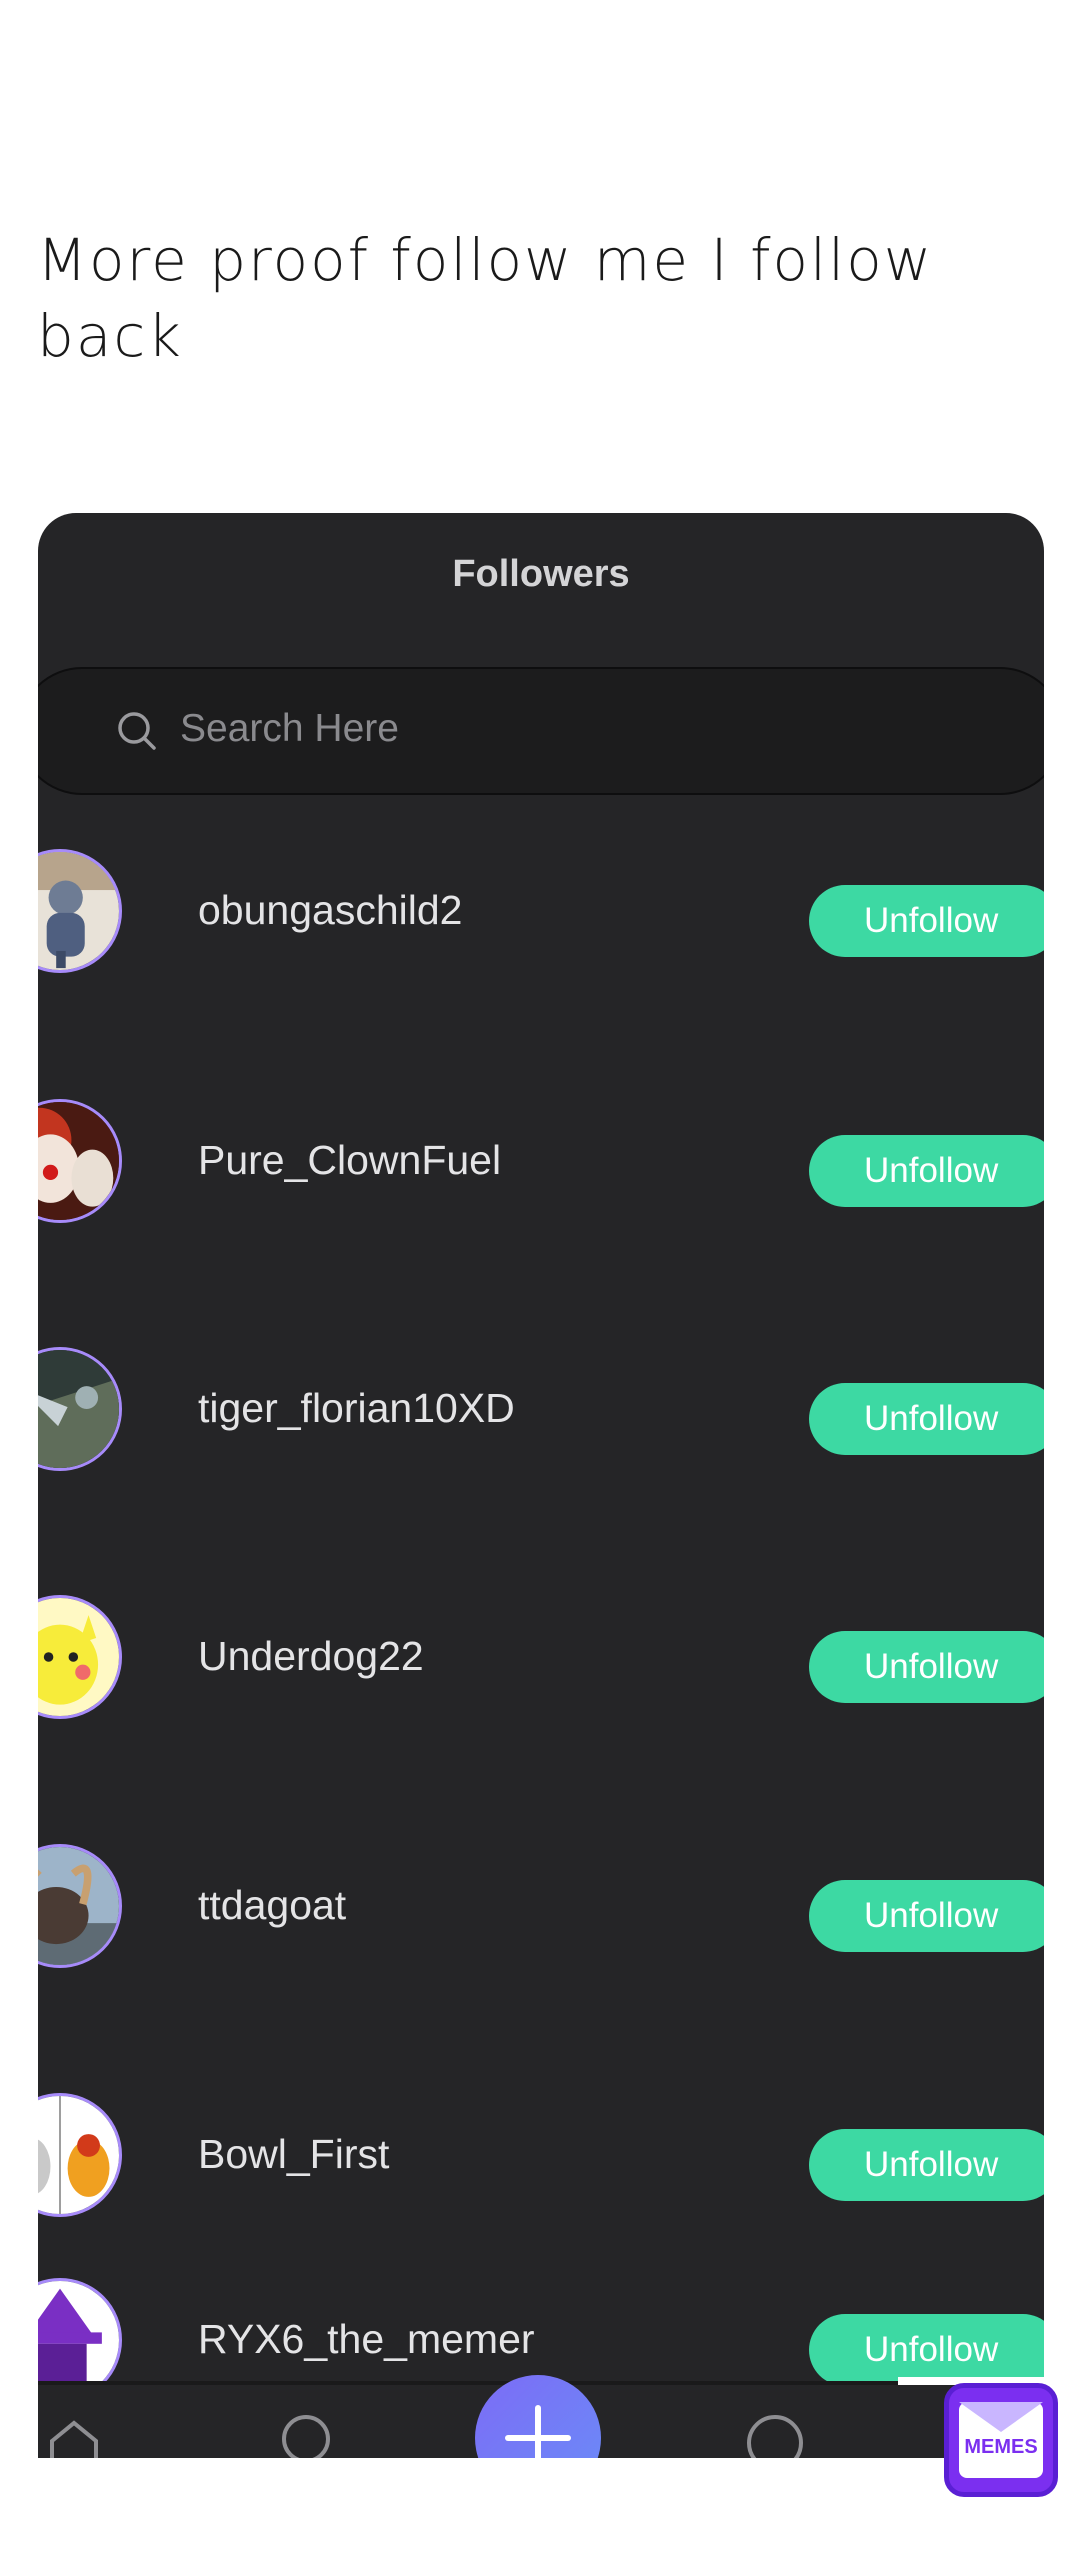 The height and width of the screenshot is (2558, 1080). I want to click on username: tiger_florian10XD, so click(356, 1408).